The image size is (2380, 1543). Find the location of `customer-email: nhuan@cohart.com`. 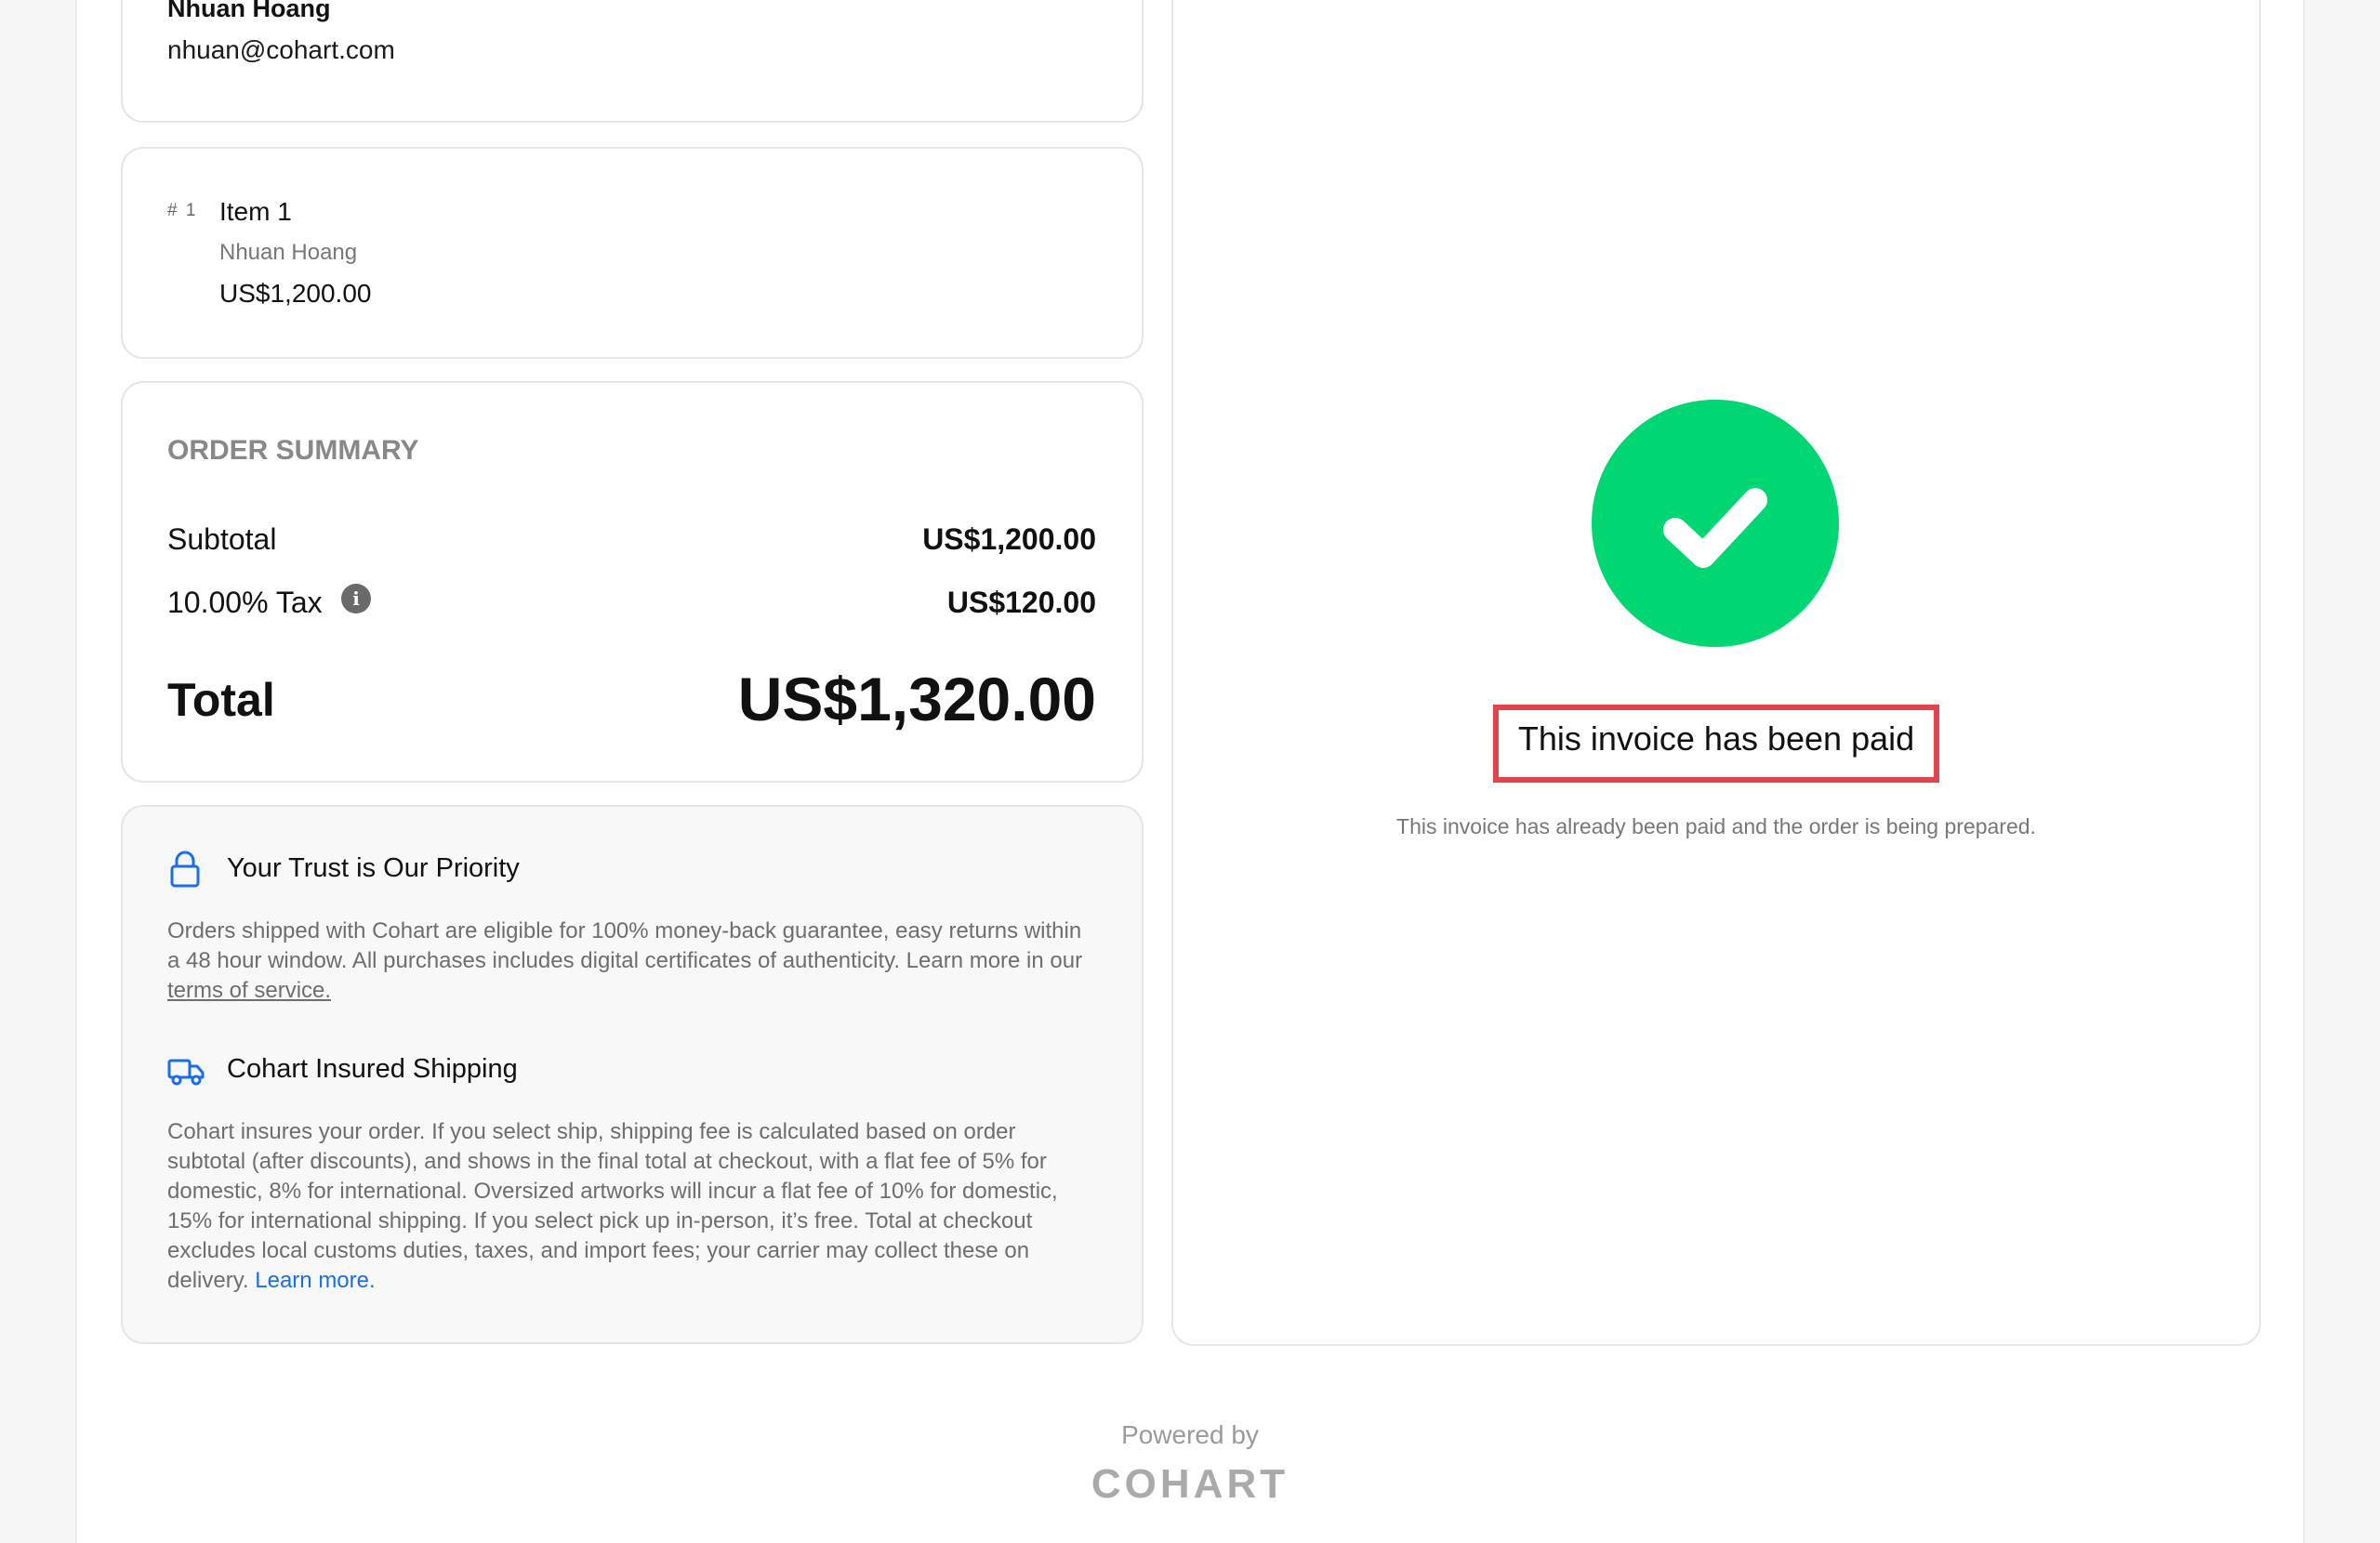

customer-email: nhuan@cohart.com is located at coordinates (281, 49).